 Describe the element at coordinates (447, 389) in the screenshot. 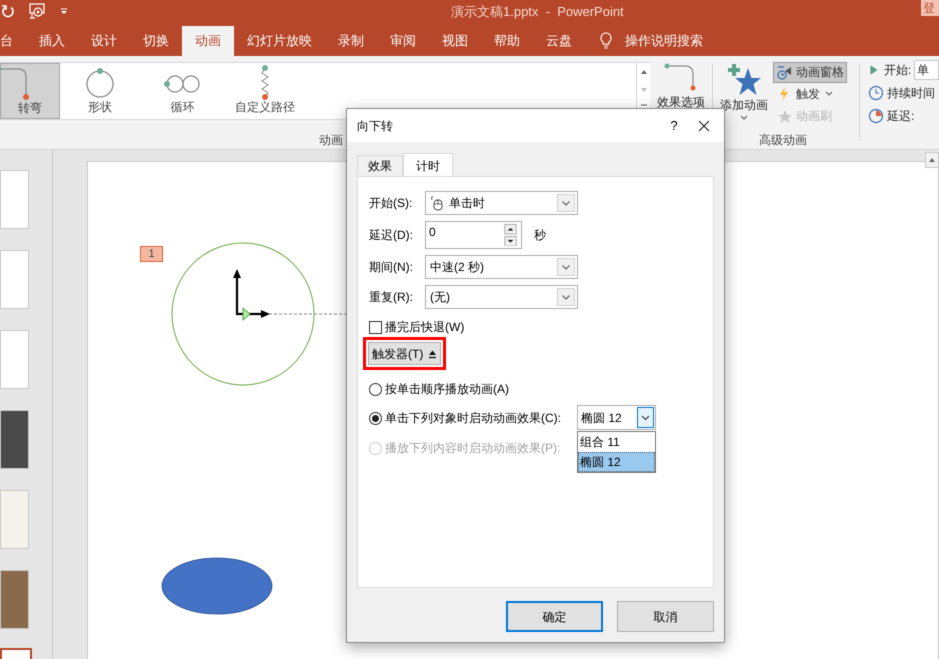

I see `radio-label: 按单击顺序播放动画(A)` at that location.